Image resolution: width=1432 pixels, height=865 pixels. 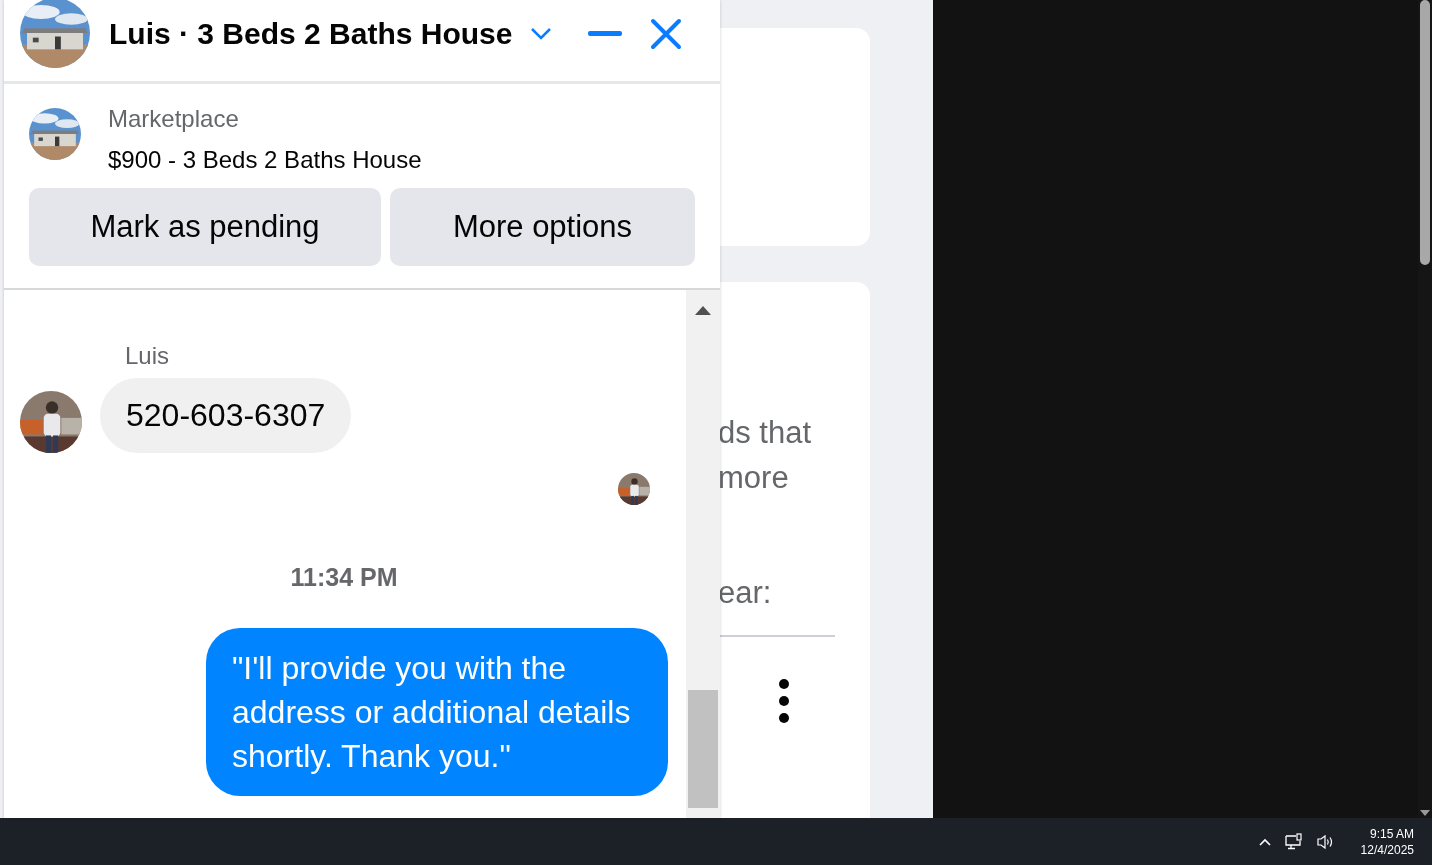 I want to click on close-icon, so click(x=666, y=33).